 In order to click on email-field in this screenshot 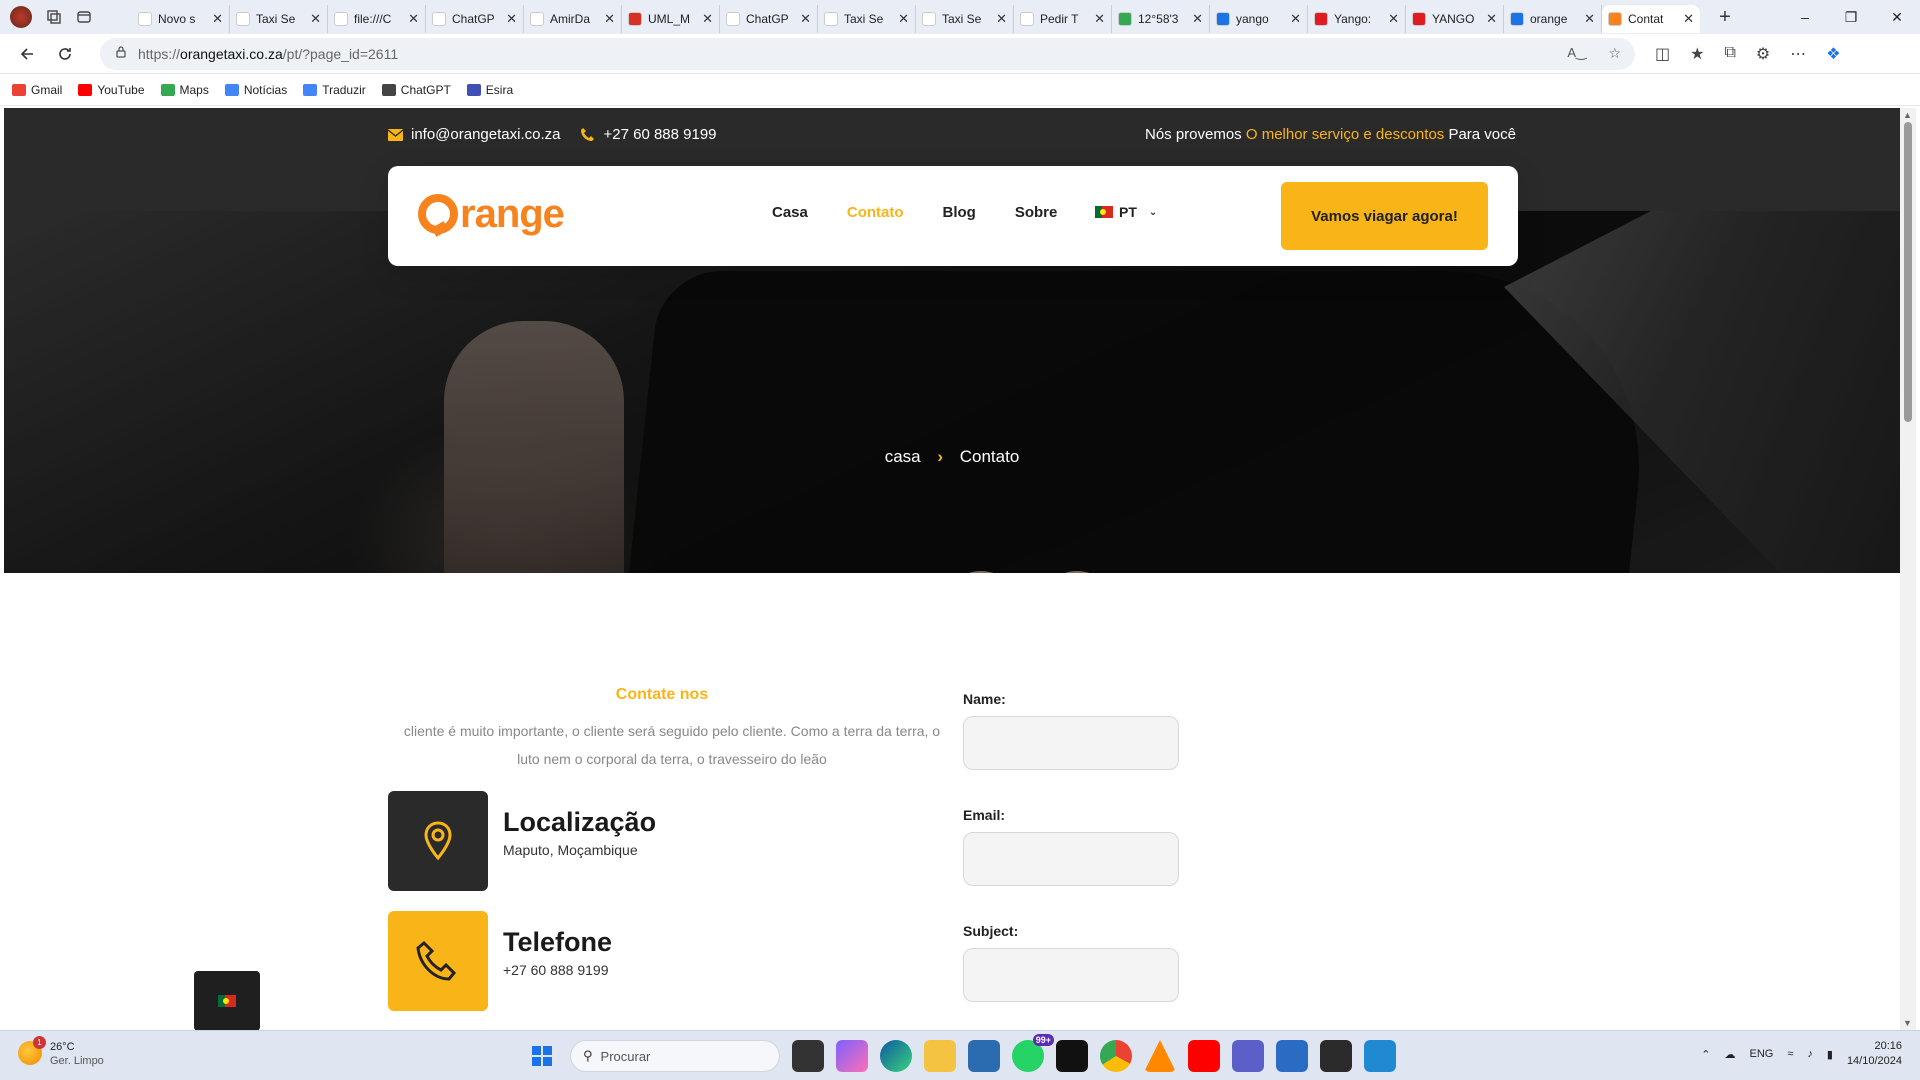, I will do `click(1071, 859)`.